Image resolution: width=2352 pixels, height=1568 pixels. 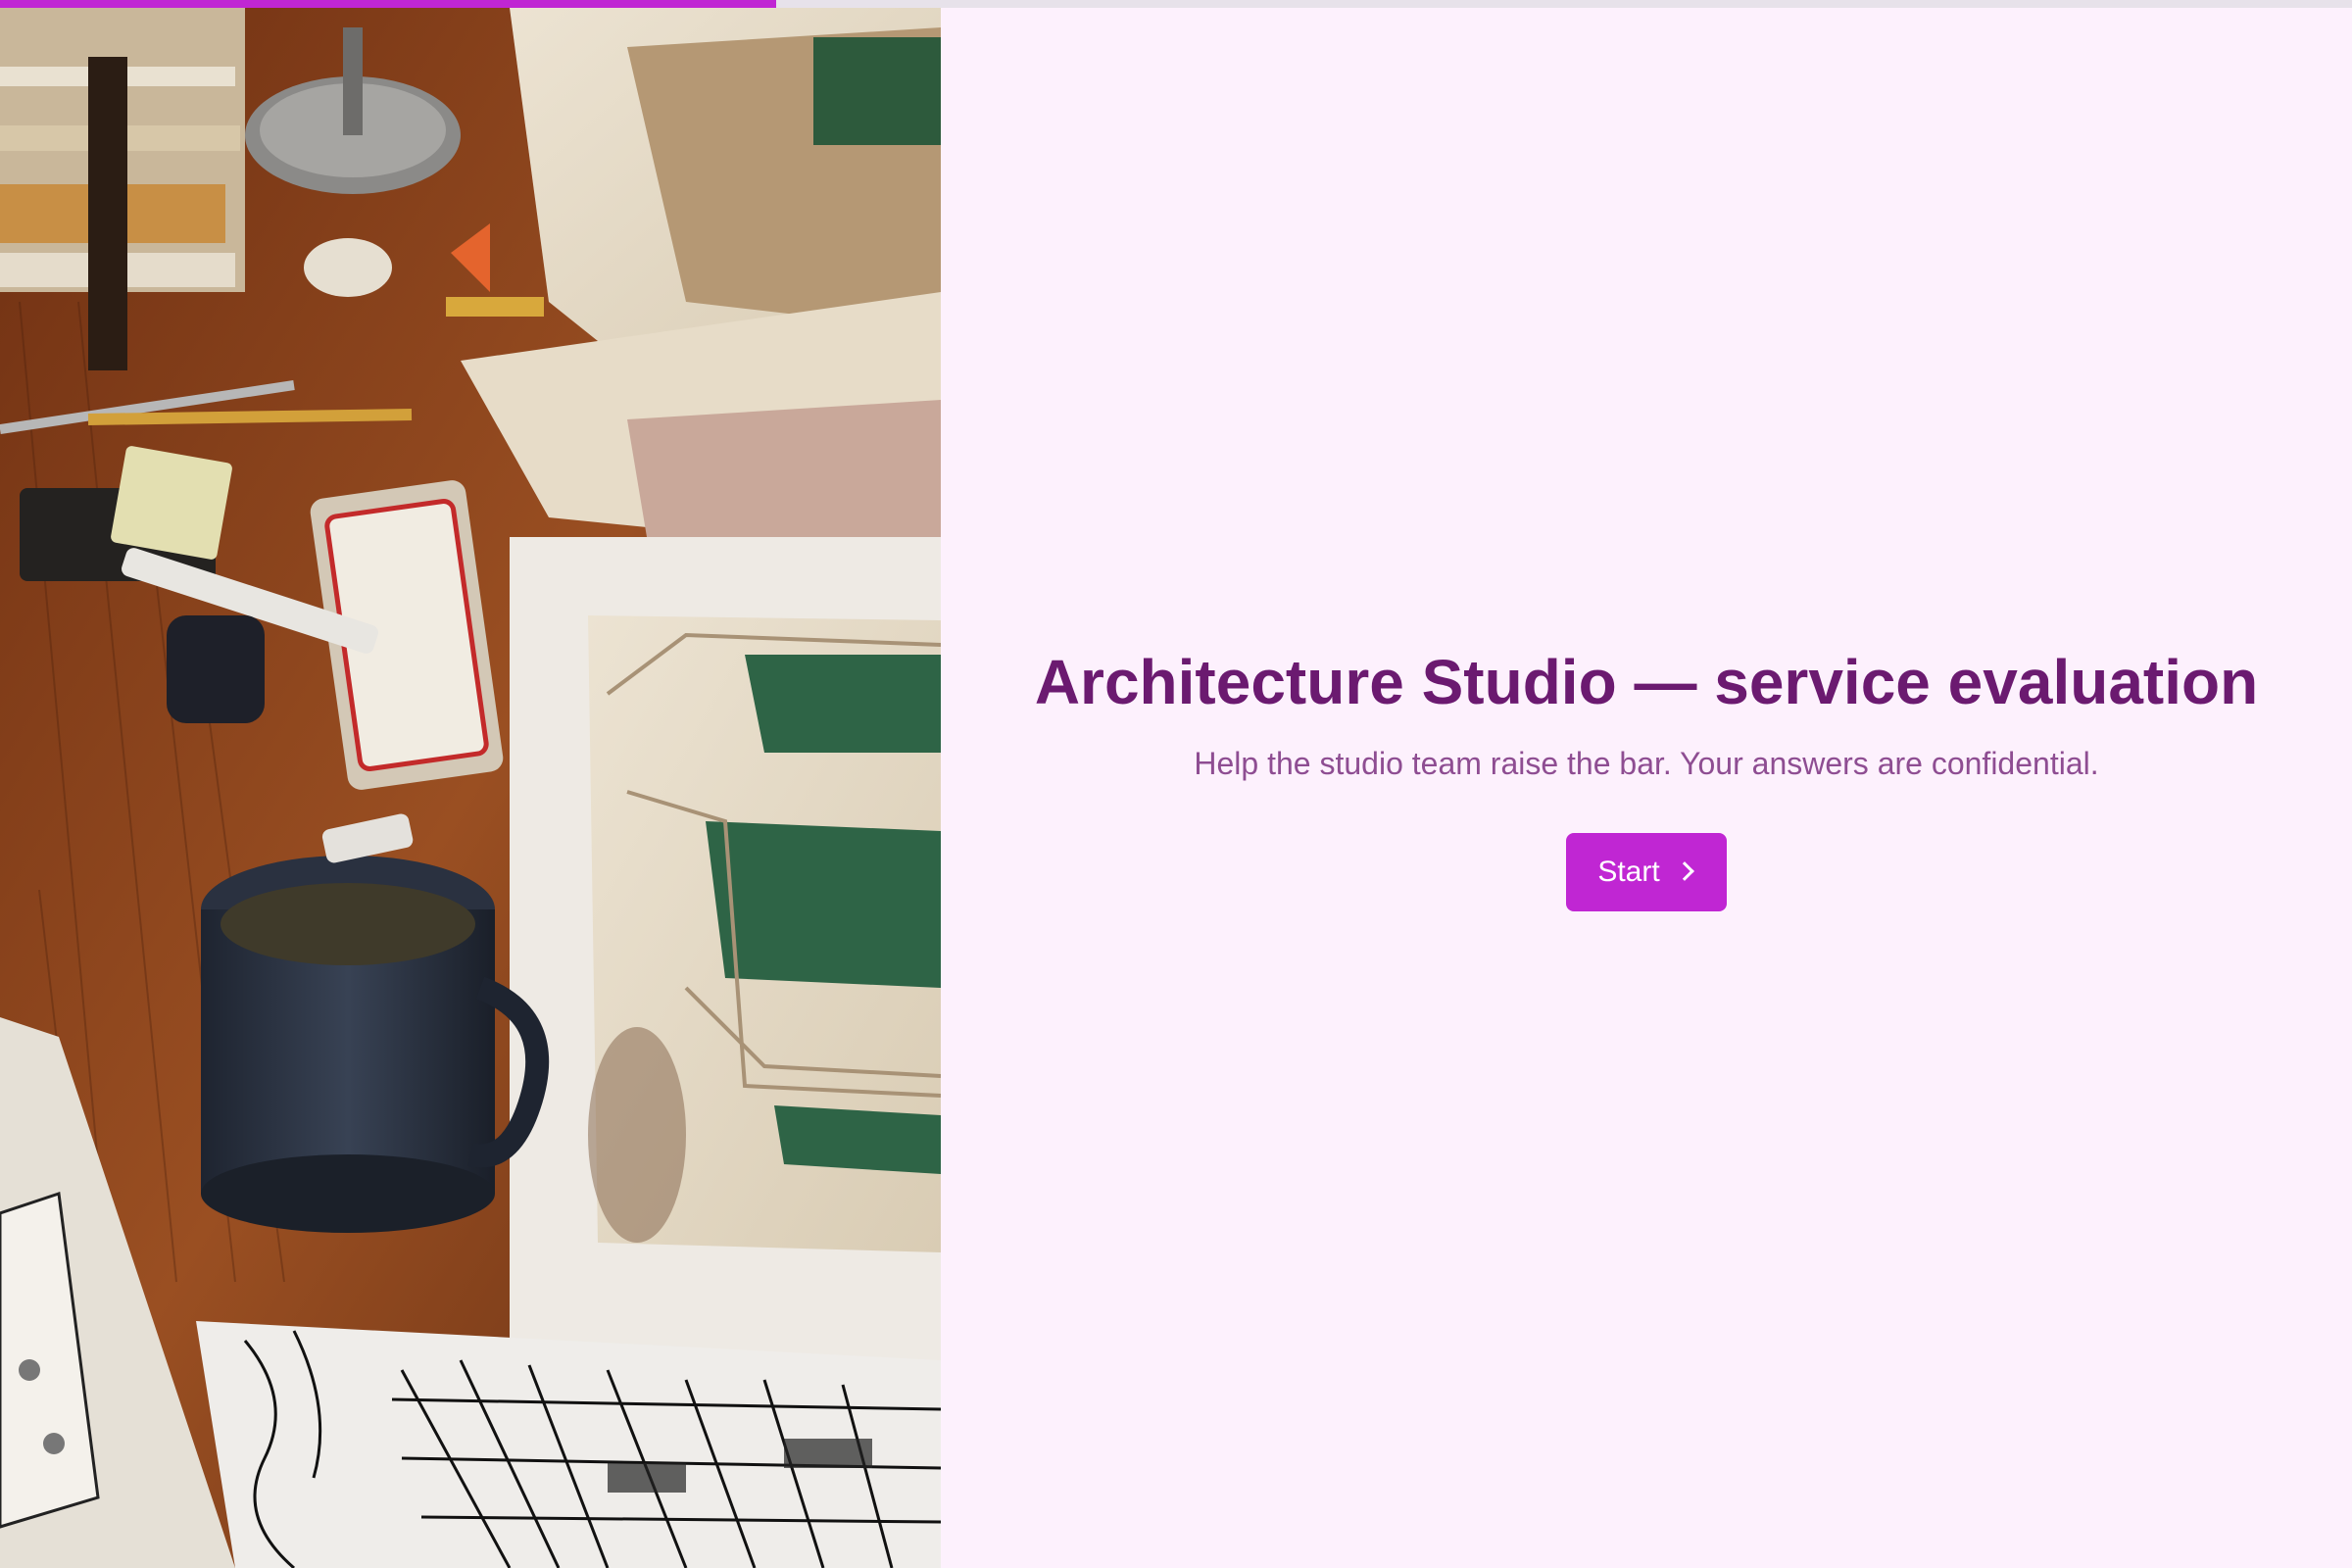 What do you see at coordinates (1176, 4) in the screenshot?
I see `progress-bar` at bounding box center [1176, 4].